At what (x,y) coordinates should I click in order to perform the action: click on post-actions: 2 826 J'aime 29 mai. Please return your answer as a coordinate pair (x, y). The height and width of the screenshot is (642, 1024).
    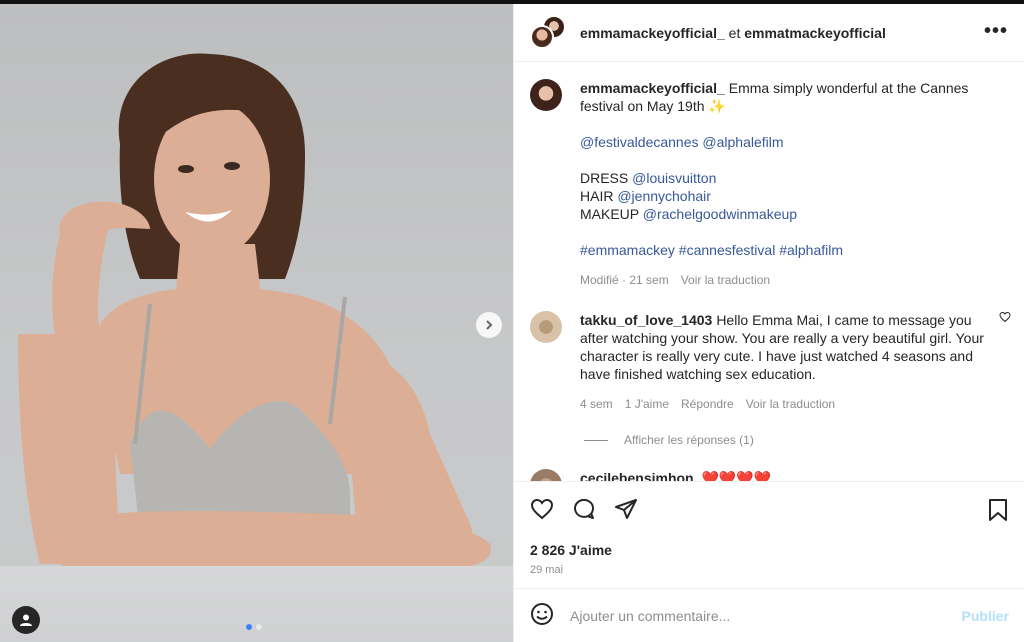
    Looking at the image, I should click on (769, 528).